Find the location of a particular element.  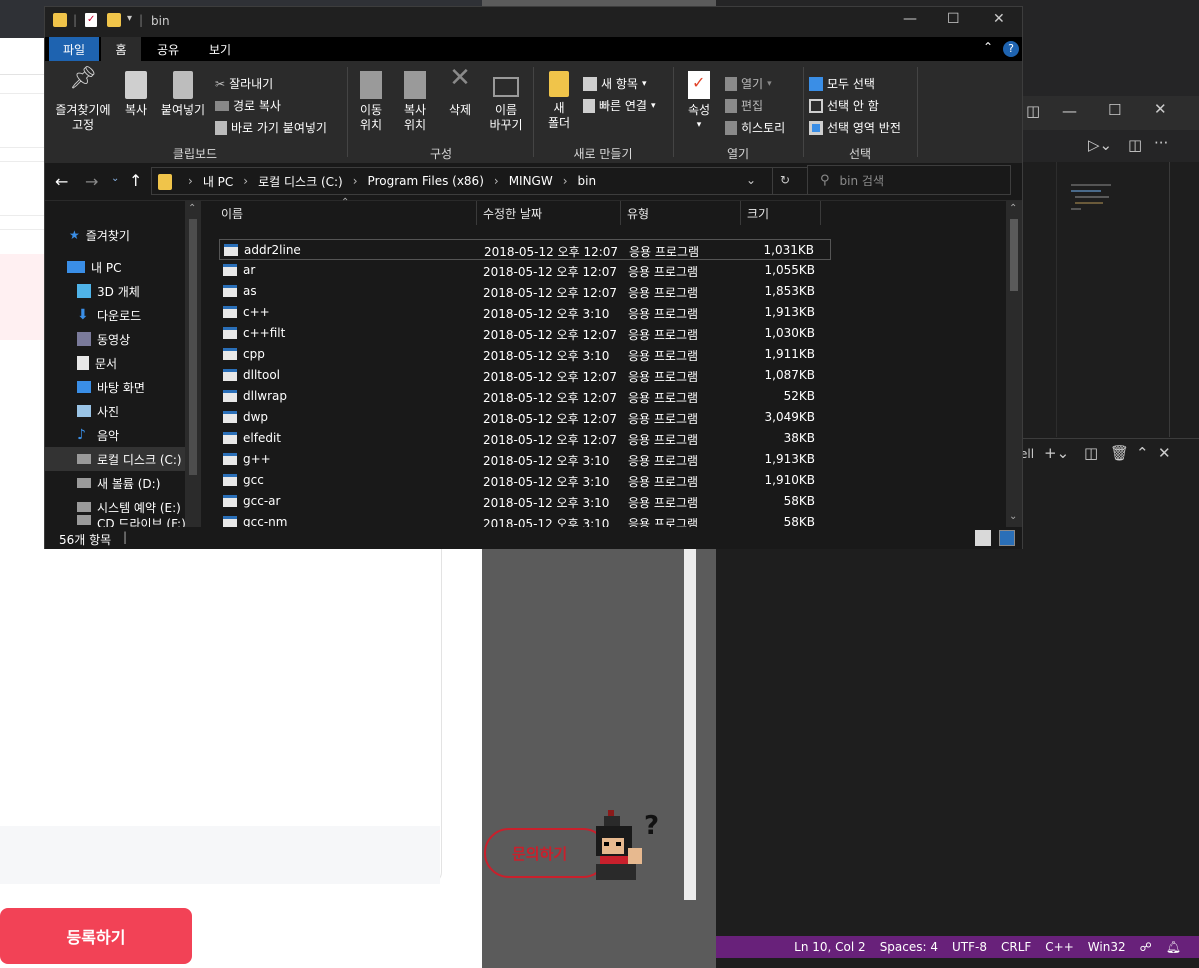

invert-selection-button: 선택 영역 반전 is located at coordinates (855, 127).